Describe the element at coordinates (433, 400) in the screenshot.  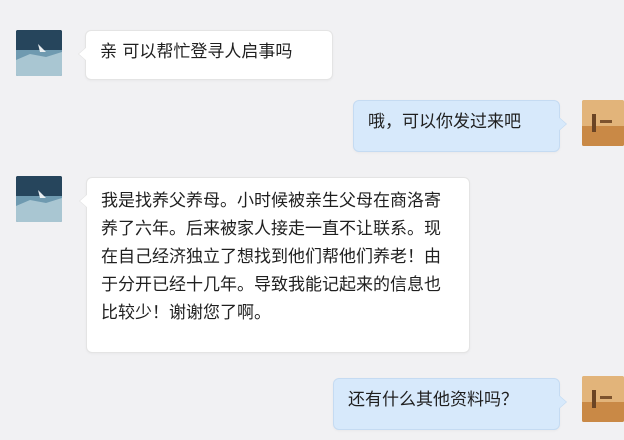
I see `message-text: 还有什么其他资料吗？` at that location.